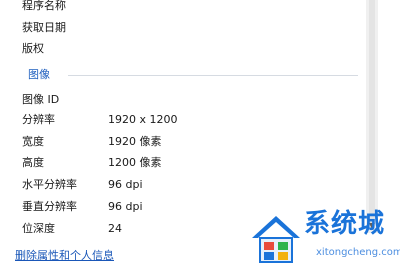  What do you see at coordinates (41, 99) in the screenshot?
I see `property-label: 图像 ID` at bounding box center [41, 99].